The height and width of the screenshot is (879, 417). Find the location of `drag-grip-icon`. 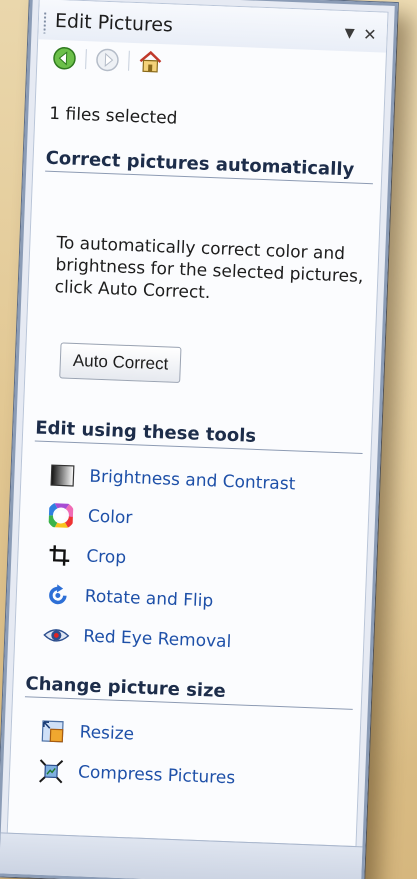

drag-grip-icon is located at coordinates (45, 22).